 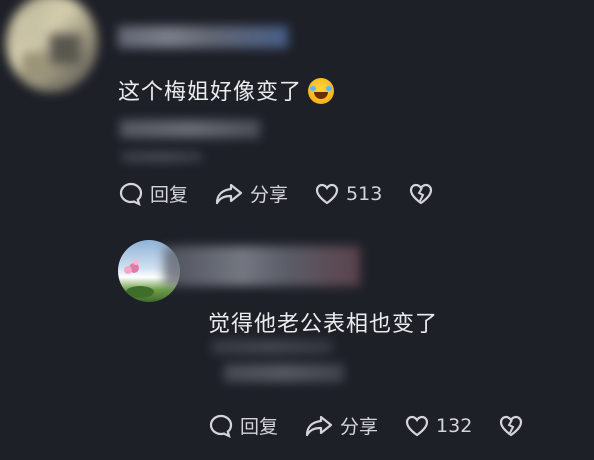 I want to click on like-button: 132, so click(x=438, y=426).